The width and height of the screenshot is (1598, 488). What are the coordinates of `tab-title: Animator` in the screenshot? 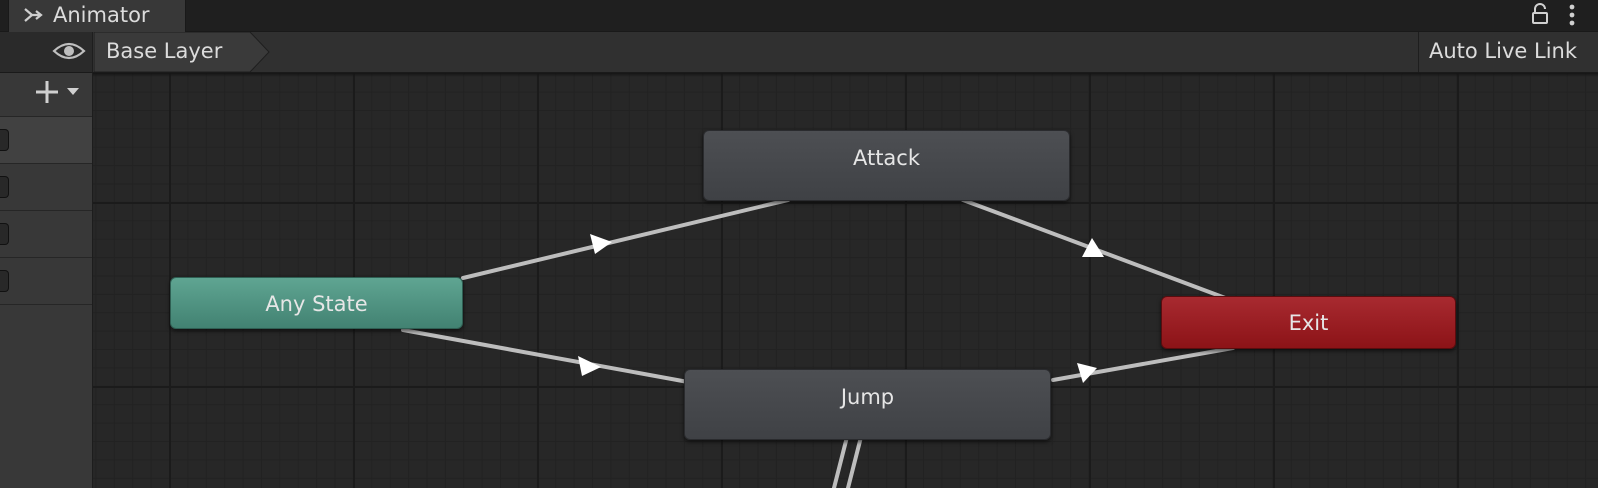 It's located at (101, 15).